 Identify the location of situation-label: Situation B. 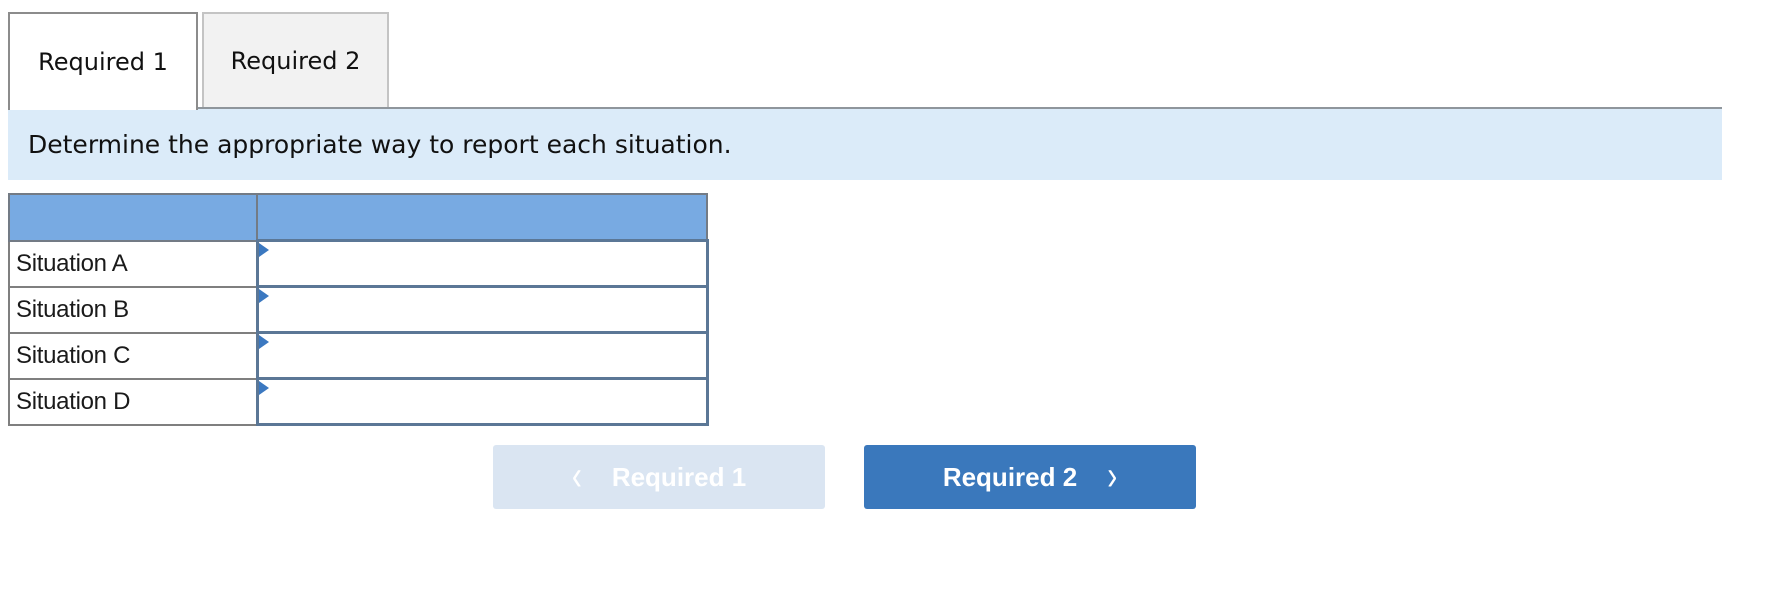
(133, 309).